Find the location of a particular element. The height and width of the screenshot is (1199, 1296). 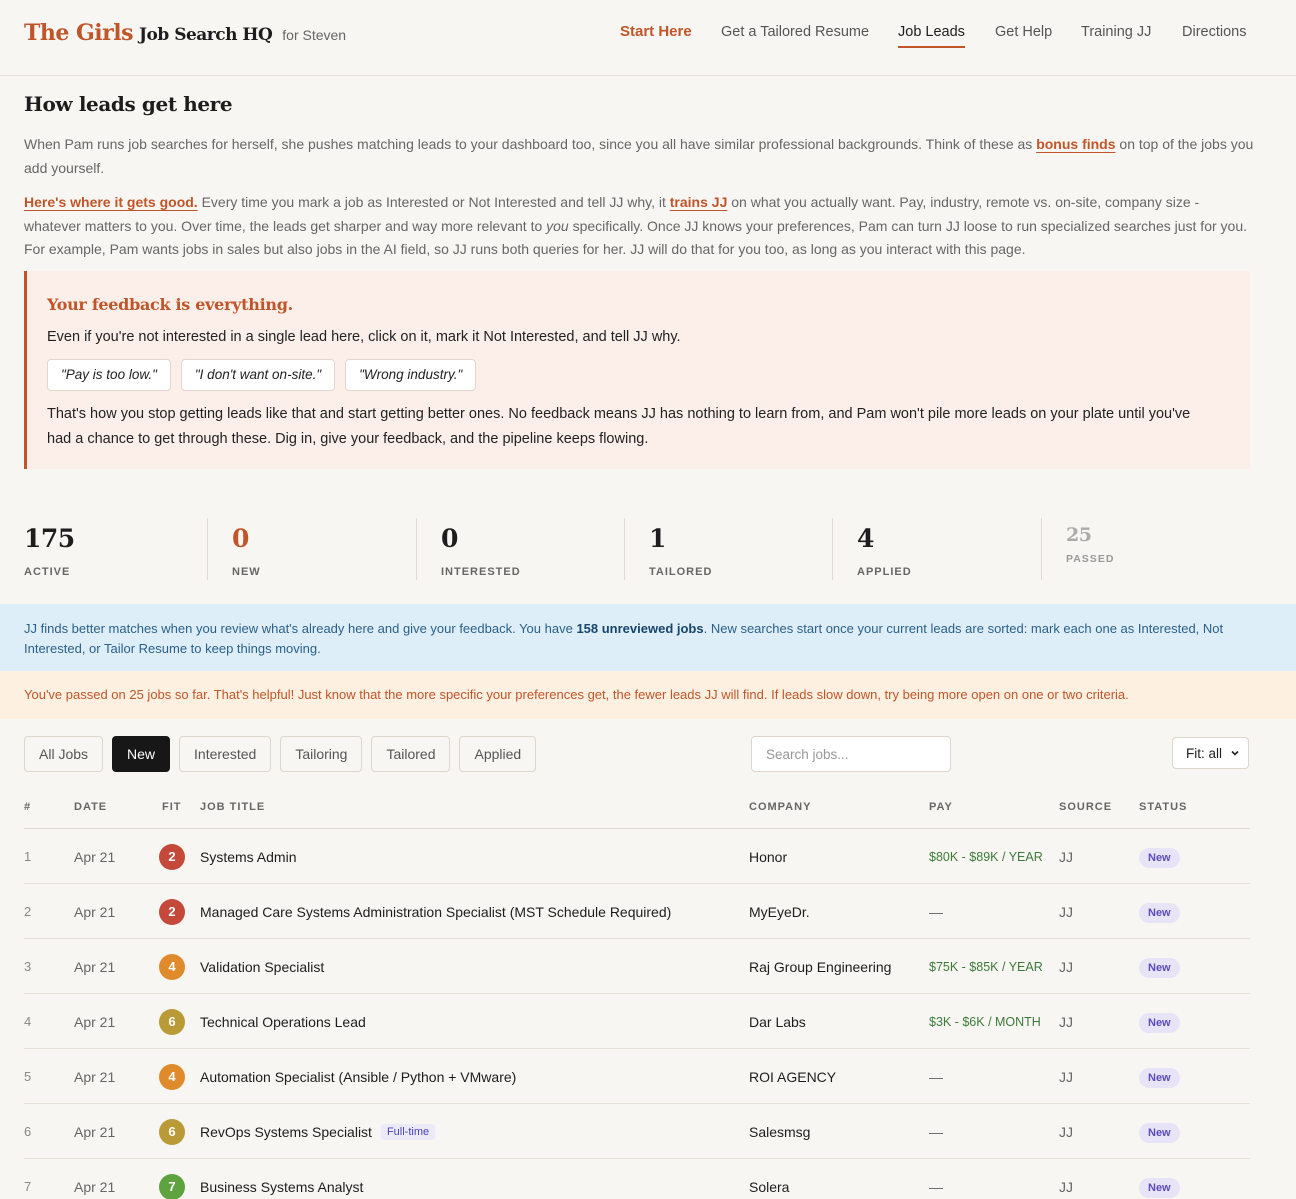

stat-interested: 0 INTERESTED is located at coordinates (520, 549).